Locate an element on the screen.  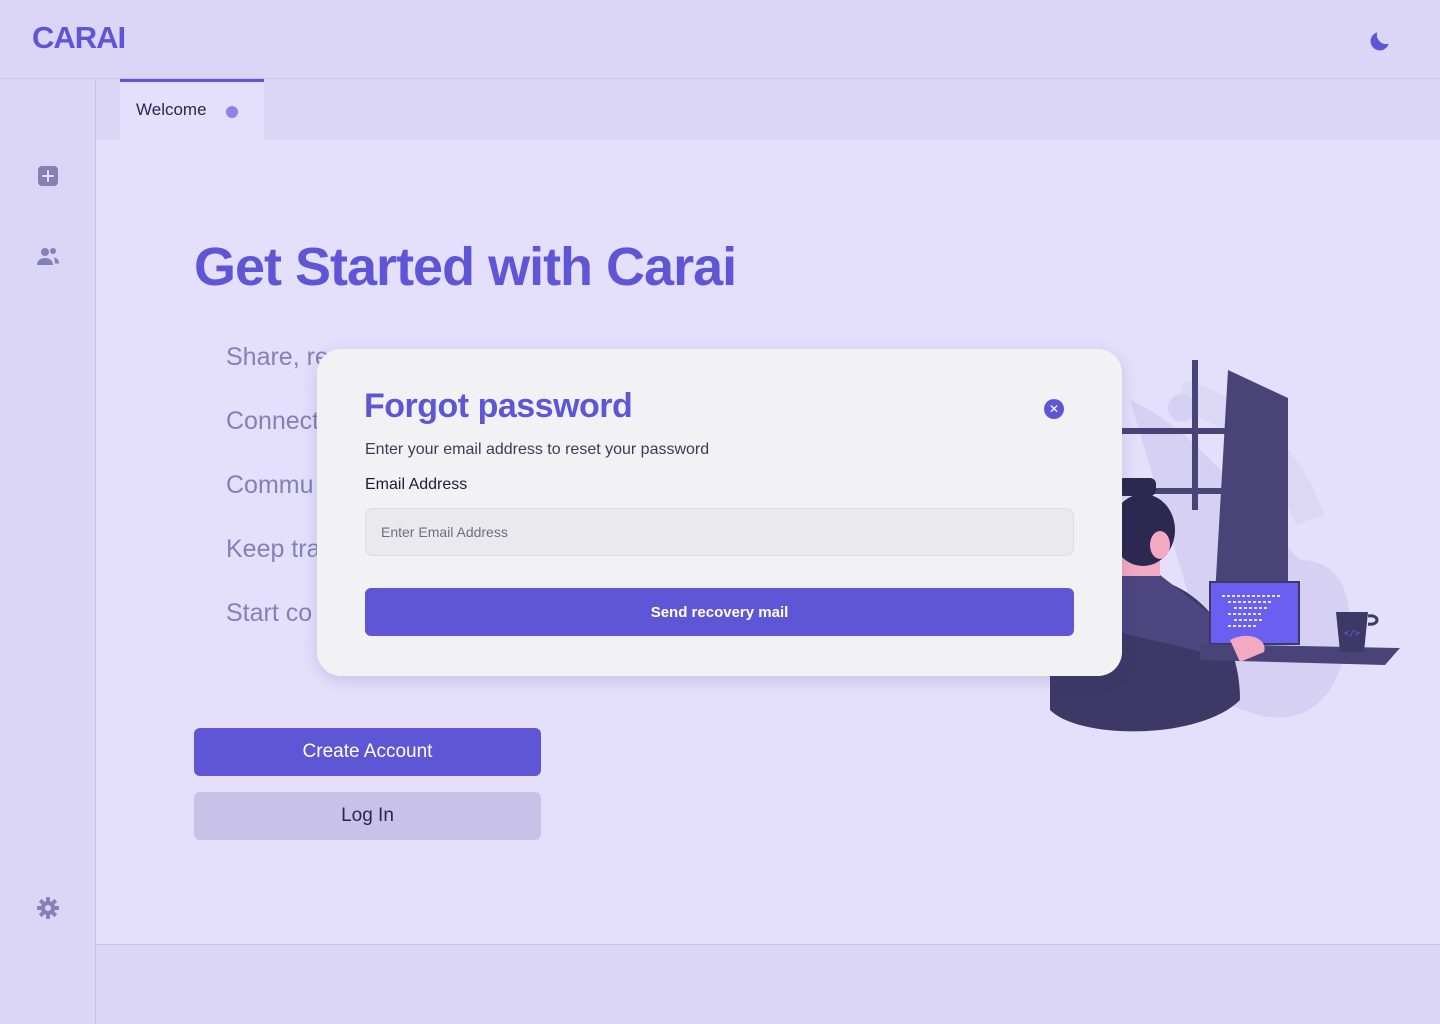
feature-item: Keep tra is located at coordinates (273, 549).